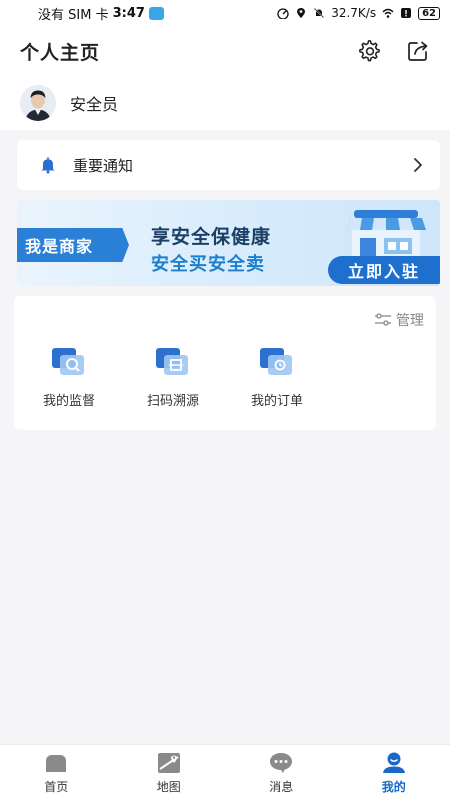 The height and width of the screenshot is (800, 450). I want to click on nav-item-home: 首页, so click(56, 772).